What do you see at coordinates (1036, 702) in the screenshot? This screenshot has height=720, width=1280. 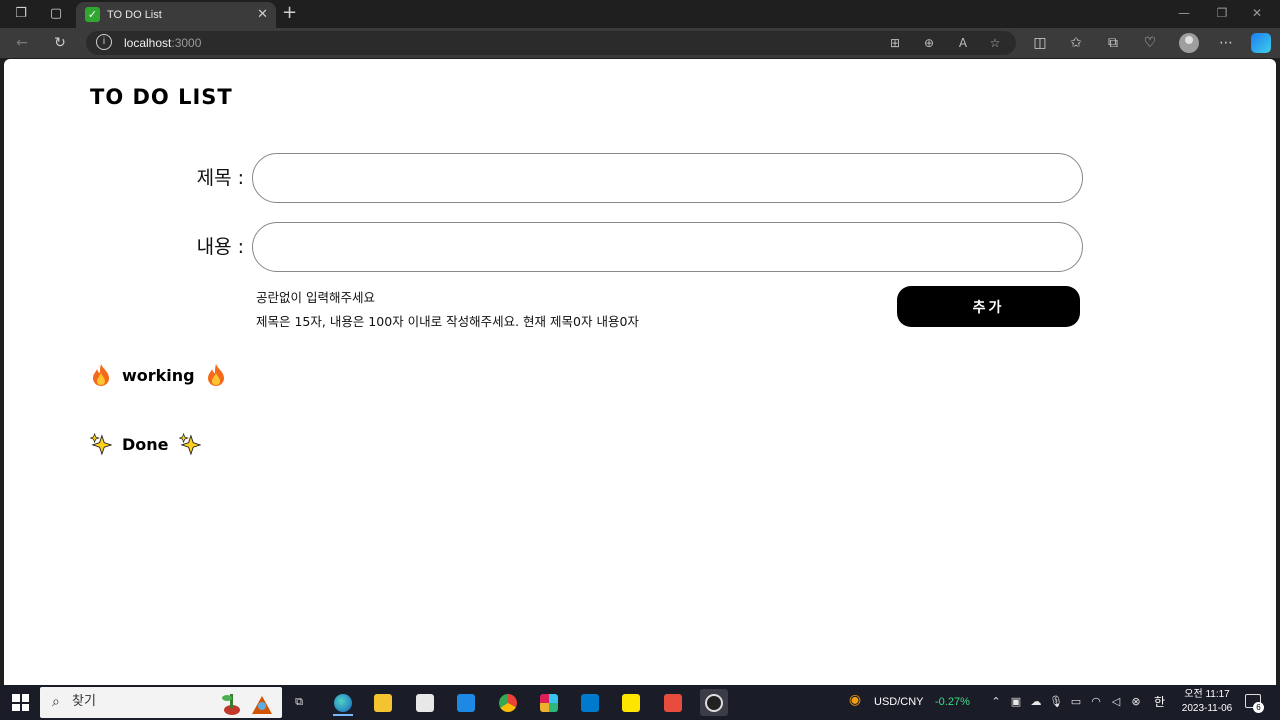 I see `cloud-sync-icon: ☁` at bounding box center [1036, 702].